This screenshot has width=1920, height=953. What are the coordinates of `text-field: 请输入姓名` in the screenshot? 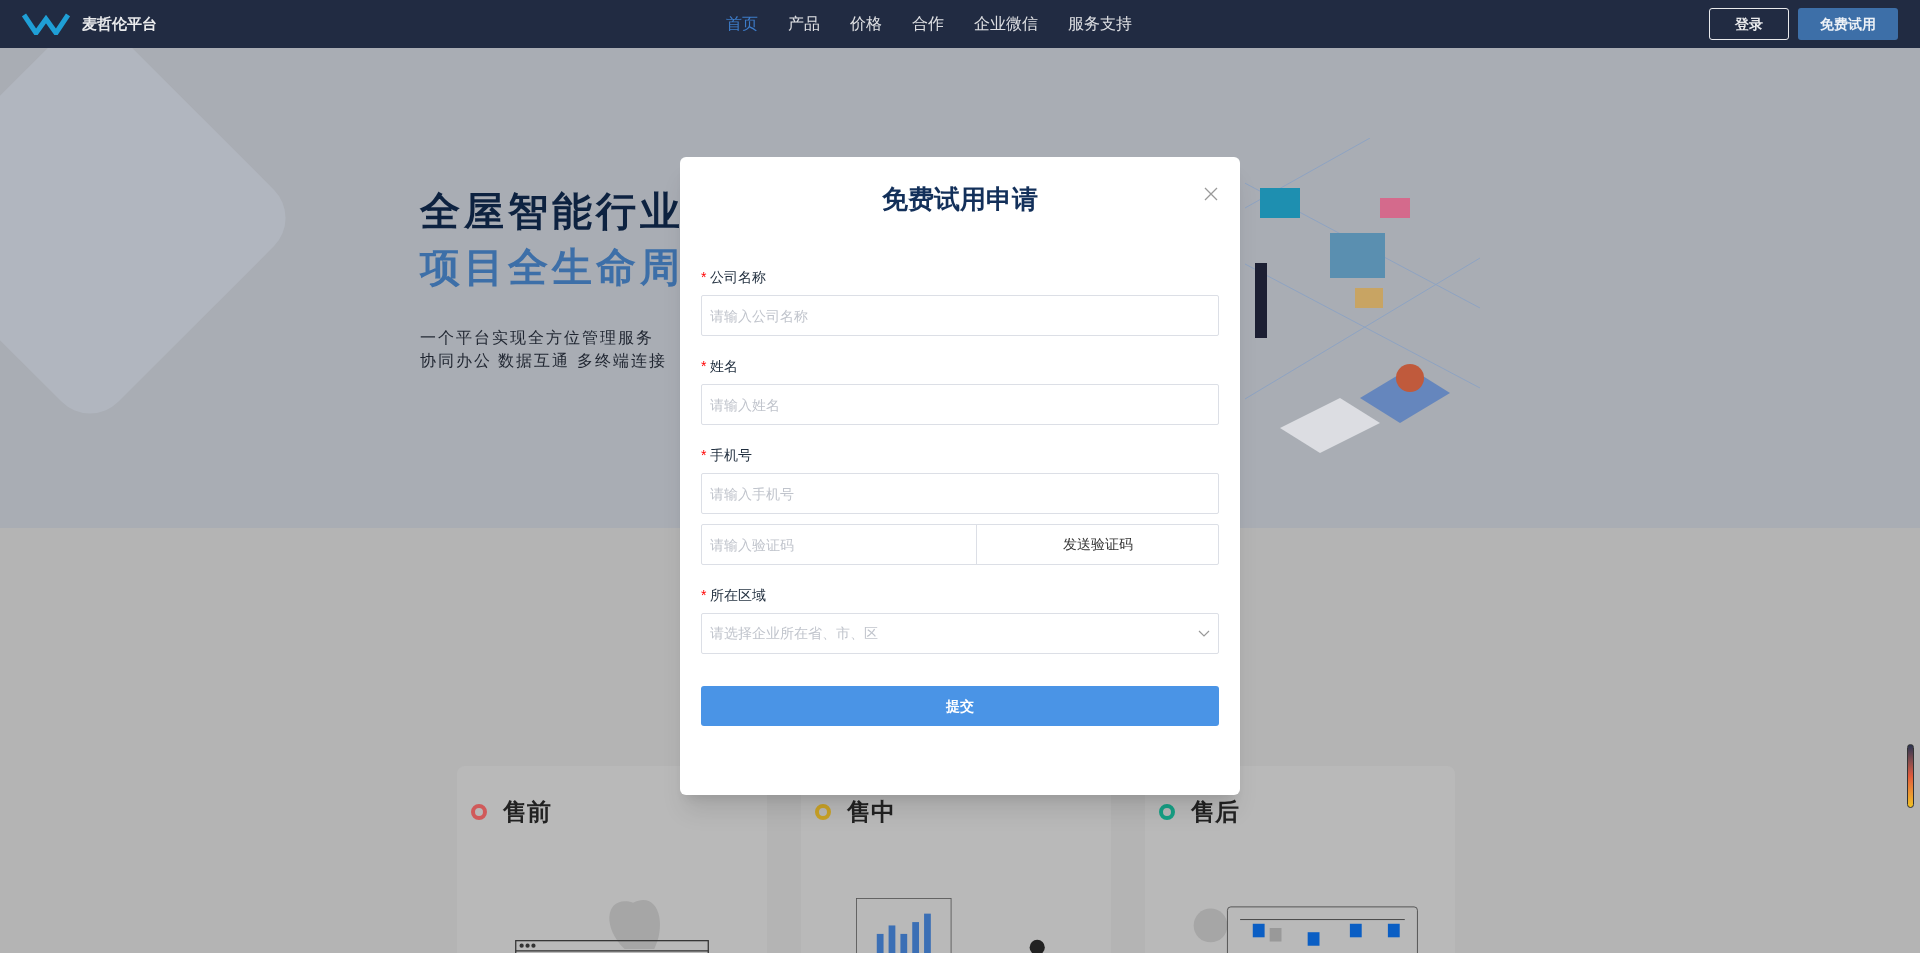 It's located at (960, 404).